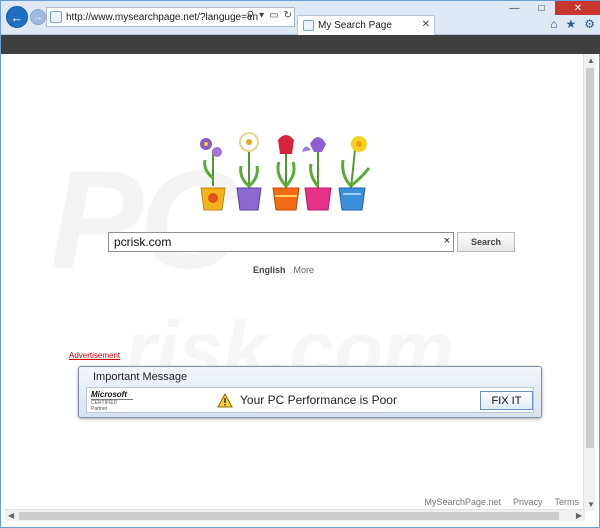  I want to click on tab-page-icon, so click(308, 25).